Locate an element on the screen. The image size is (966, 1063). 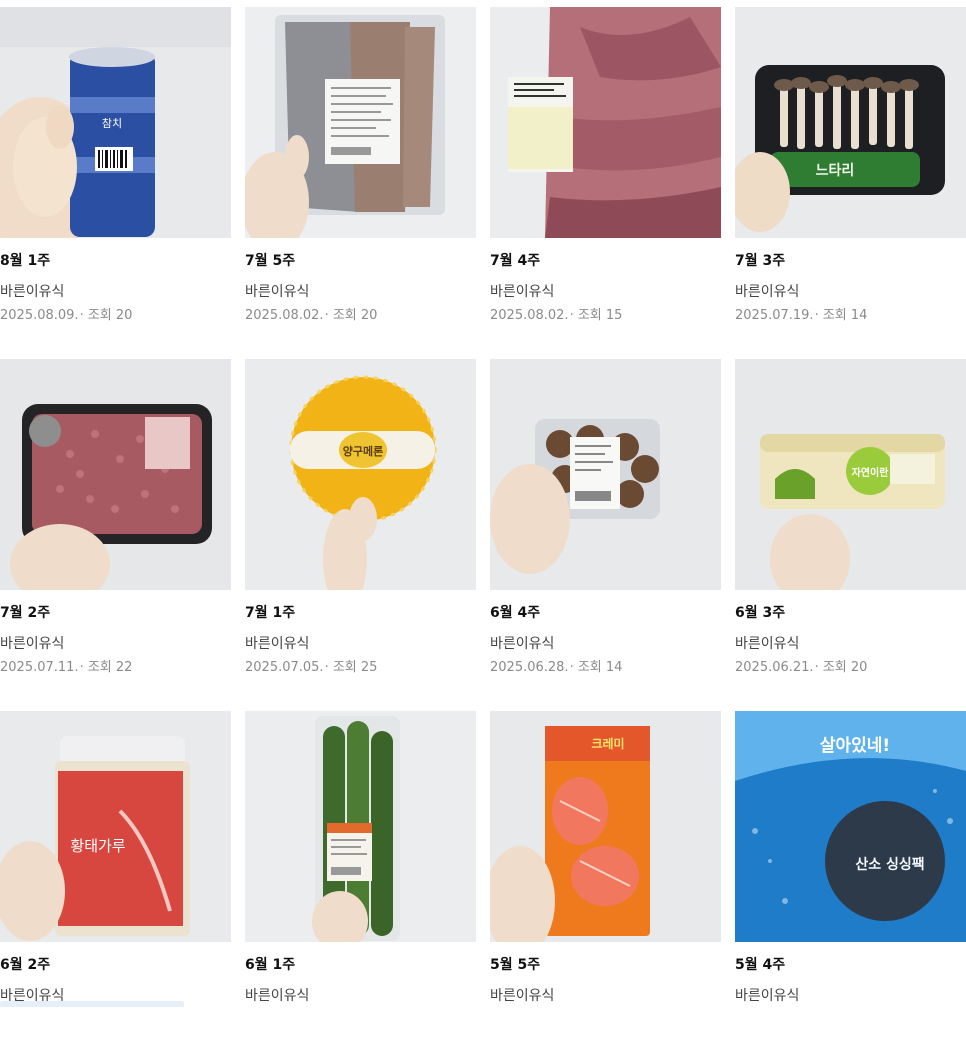
post-card: 7월 5주 바른이유식 2025.08.02.· 조회 20 is located at coordinates (360, 183).